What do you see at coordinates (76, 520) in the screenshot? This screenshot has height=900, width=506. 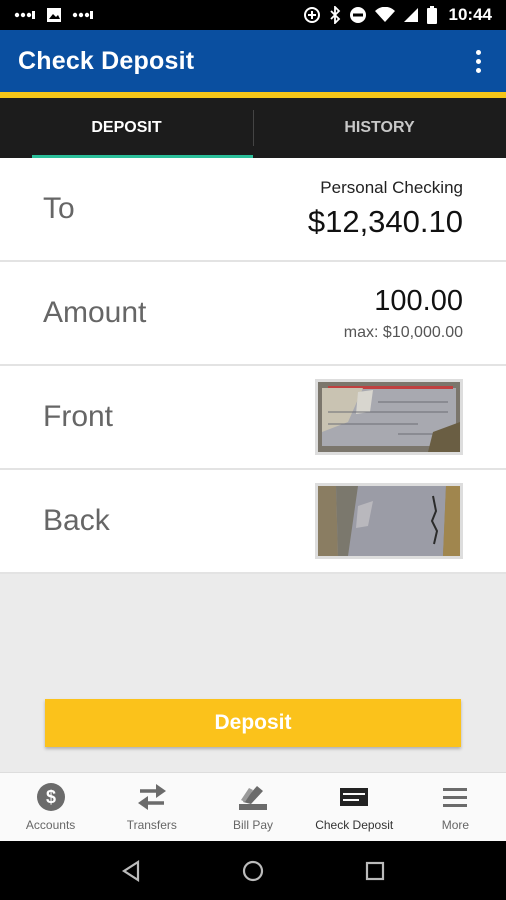 I see `back-label: Back` at bounding box center [76, 520].